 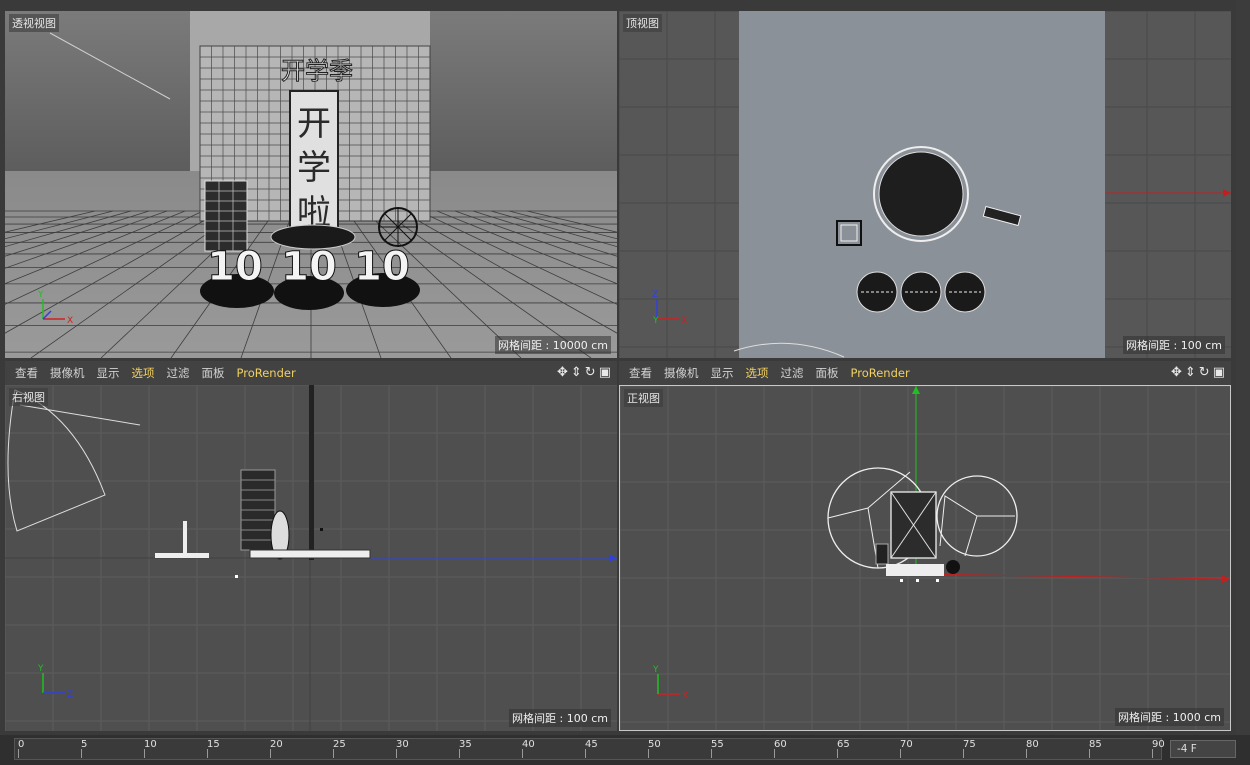 I want to click on sign-char-1: 开, so click(x=314, y=124).